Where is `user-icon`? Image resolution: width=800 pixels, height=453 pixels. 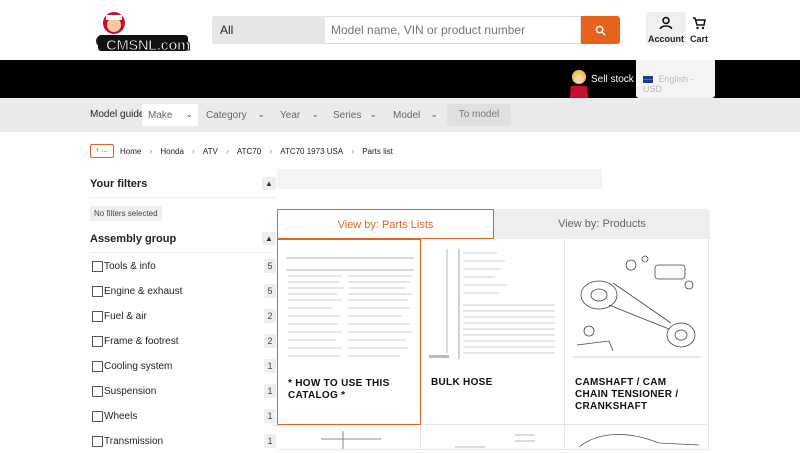
user-icon is located at coordinates (666, 23).